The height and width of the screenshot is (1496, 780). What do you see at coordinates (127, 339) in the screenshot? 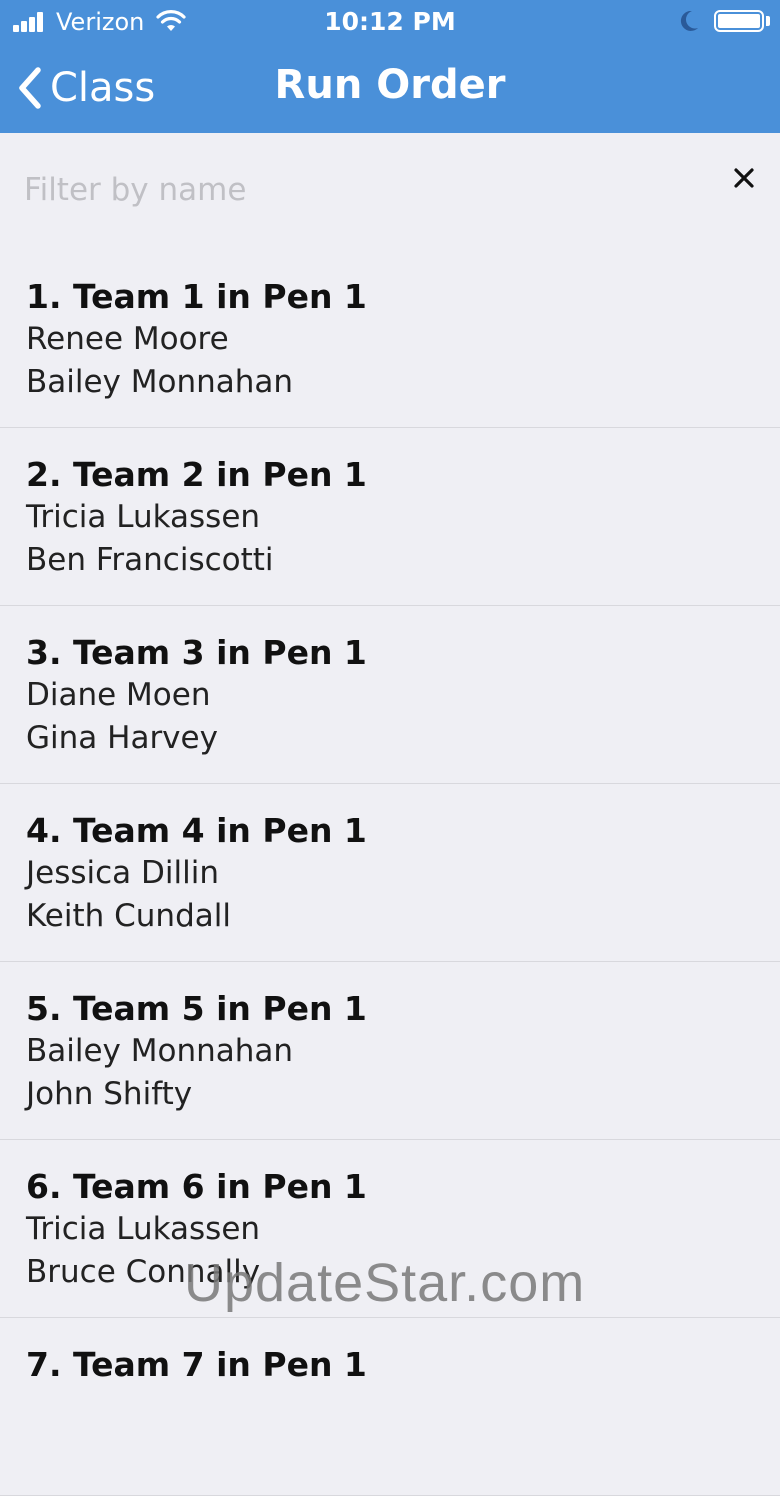
I see `team-member: Renee Moore` at bounding box center [127, 339].